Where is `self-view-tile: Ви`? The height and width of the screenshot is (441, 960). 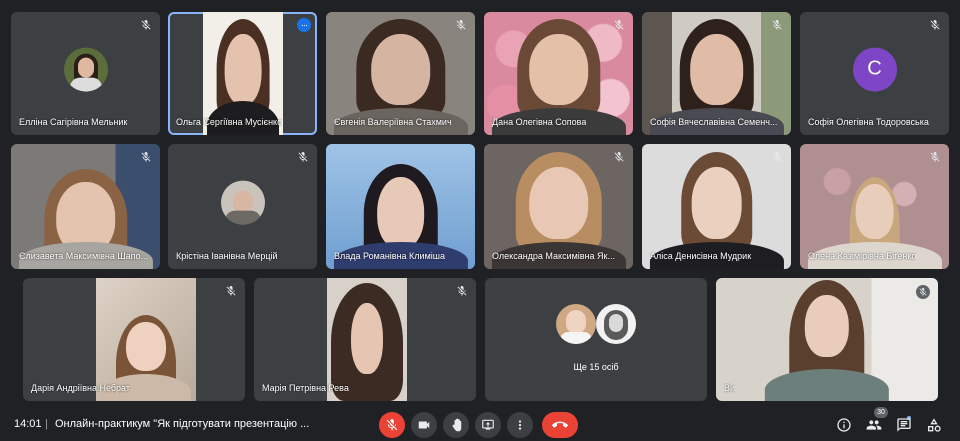
self-view-tile: Ви is located at coordinates (827, 339).